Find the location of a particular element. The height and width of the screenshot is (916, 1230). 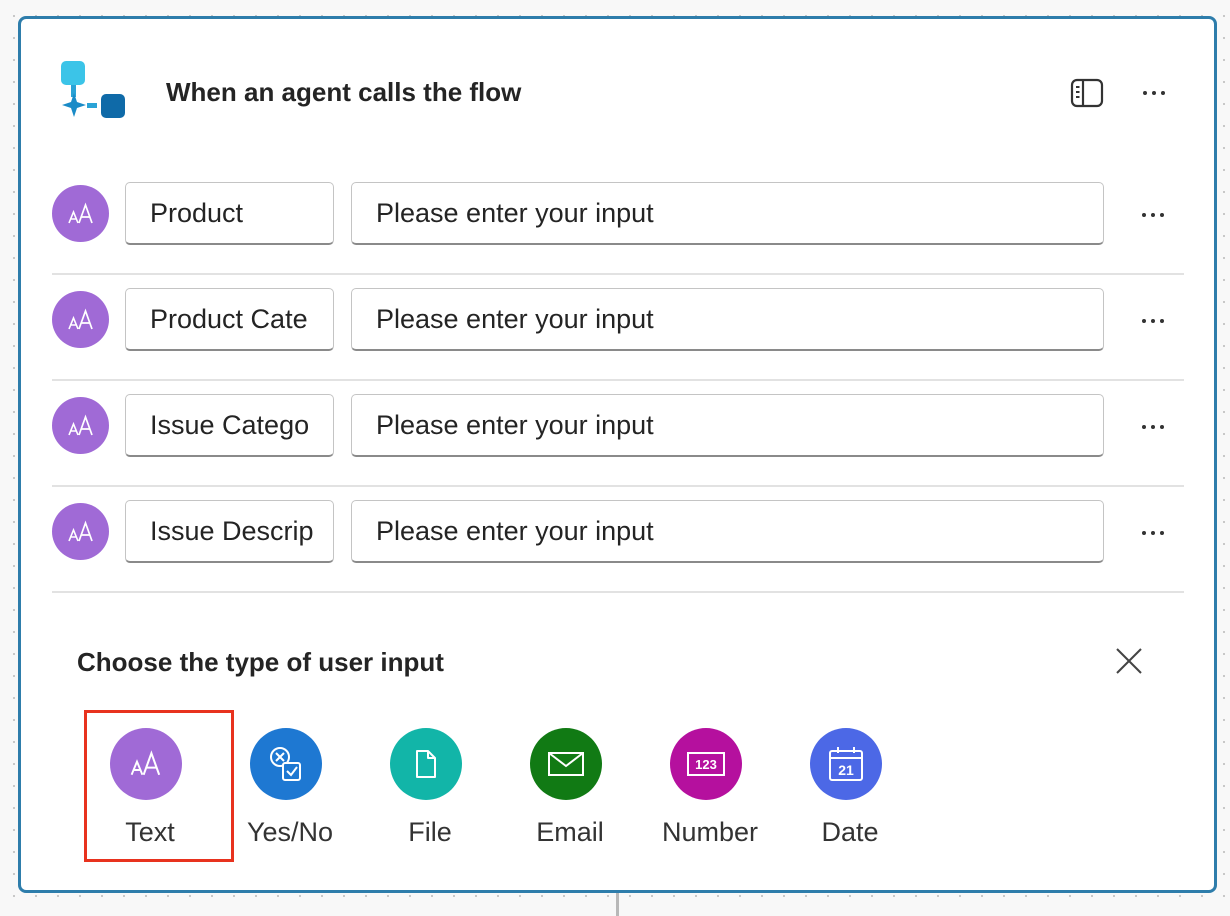

input-type-file: File is located at coordinates (430, 784).